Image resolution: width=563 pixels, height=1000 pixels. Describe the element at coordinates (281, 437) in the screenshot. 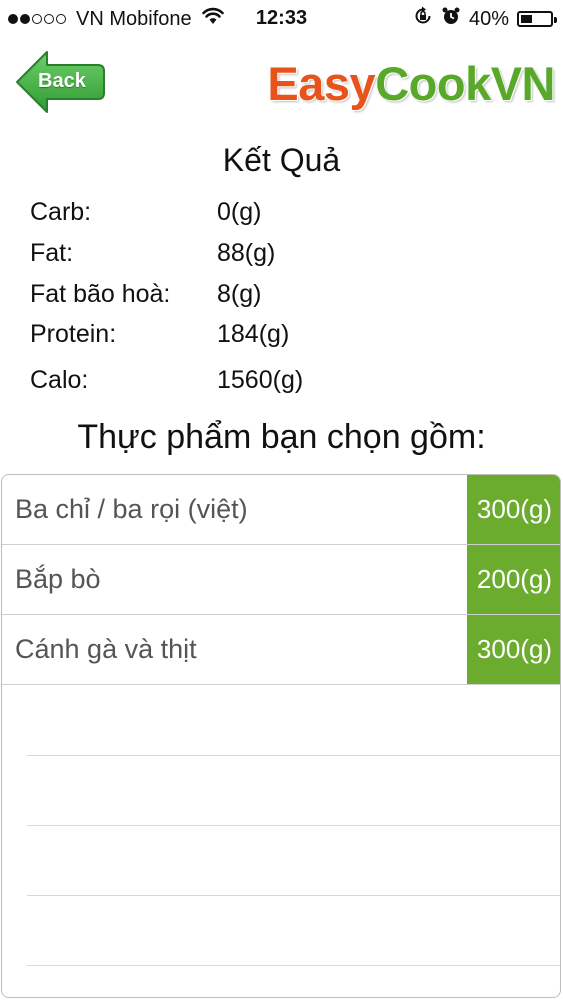

I see `selected-foods-heading: Thực phẩm bạn chọn gồm:` at that location.